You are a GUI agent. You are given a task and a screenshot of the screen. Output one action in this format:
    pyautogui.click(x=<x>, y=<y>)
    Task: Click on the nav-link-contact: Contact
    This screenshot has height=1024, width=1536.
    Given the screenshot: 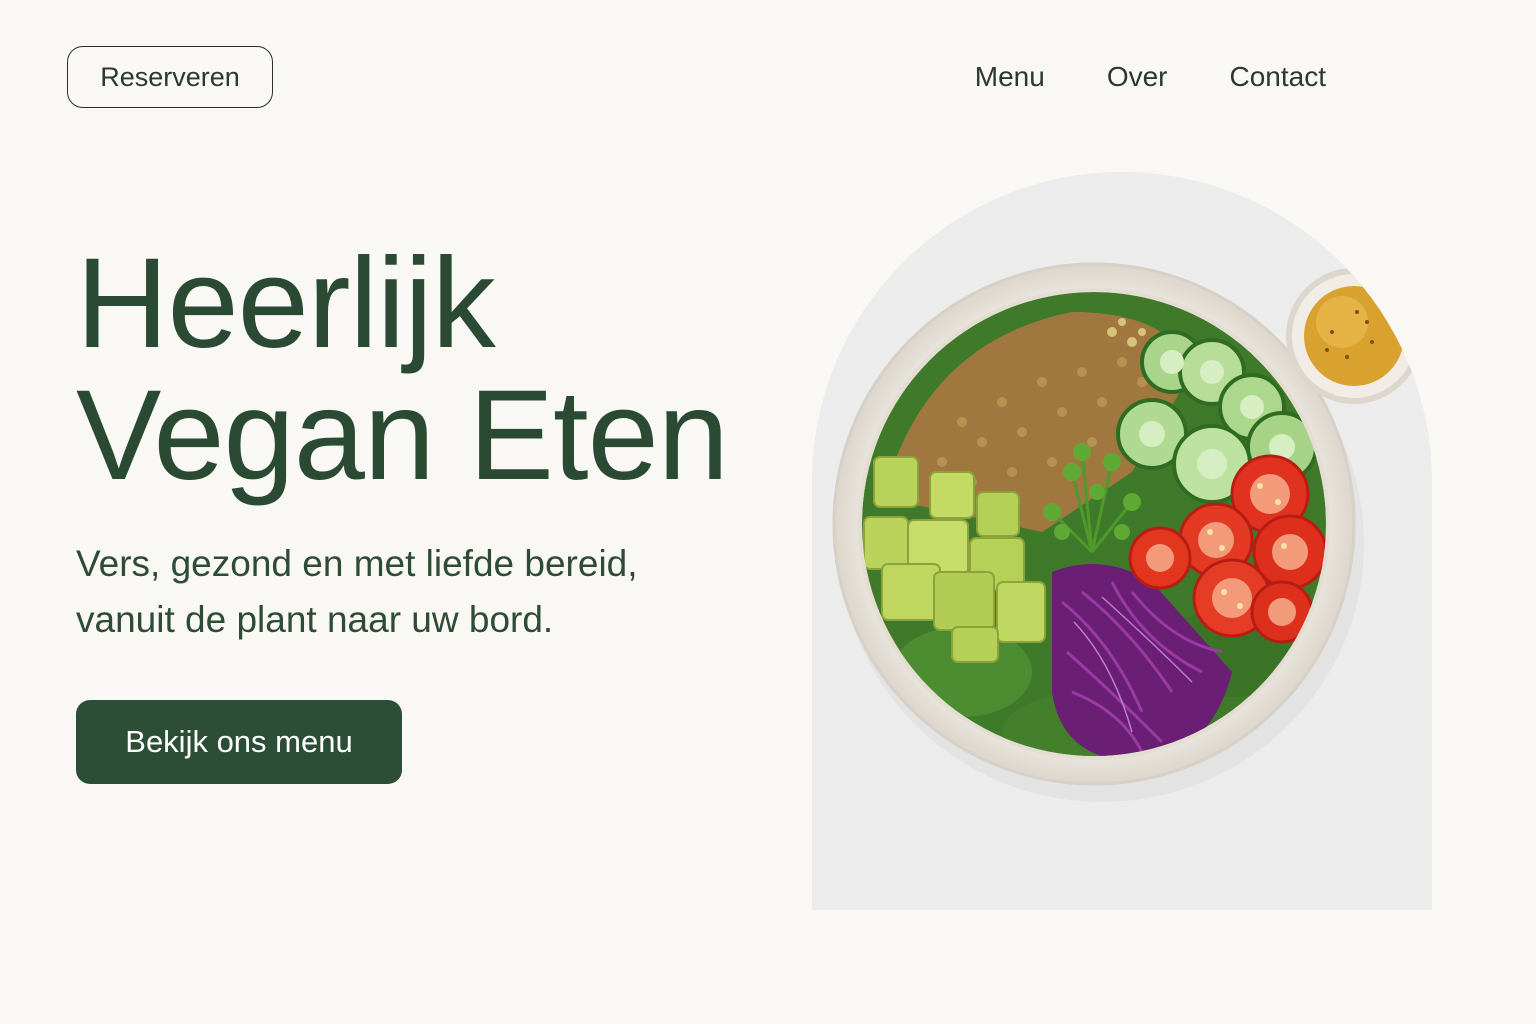 What is the action you would take?
    pyautogui.click(x=1278, y=77)
    